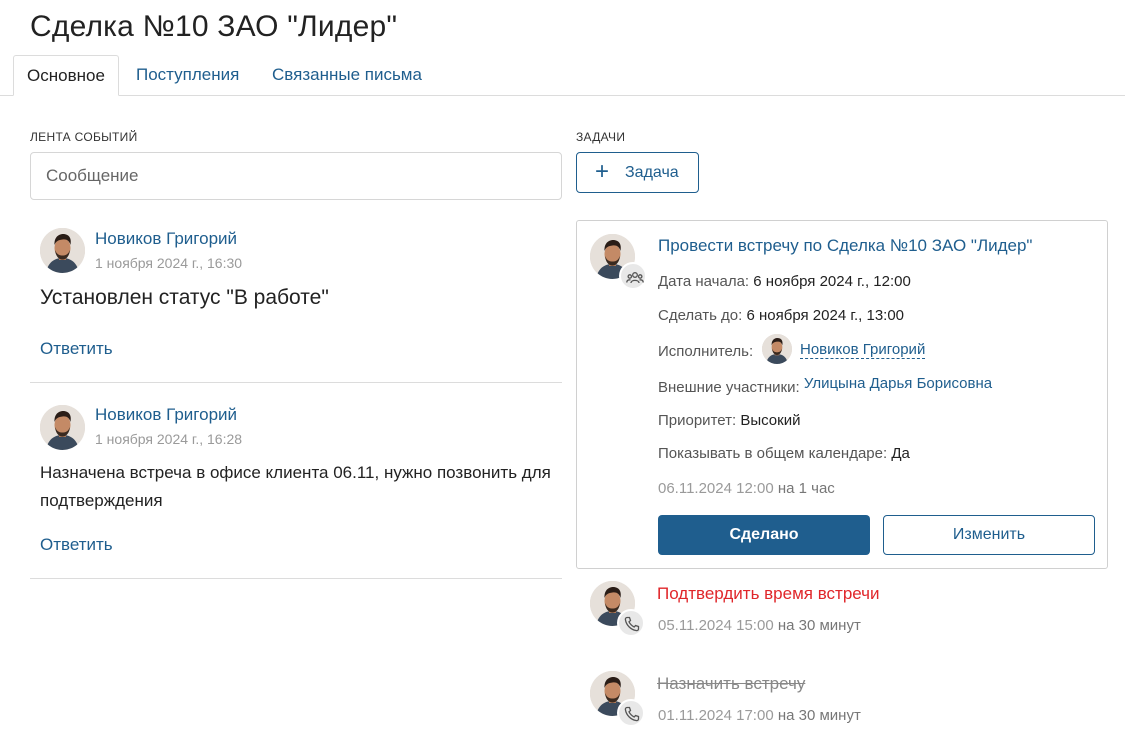 The image size is (1125, 752). I want to click on start-date-value: 6 ноября 2024 г., 12:00, so click(832, 281).